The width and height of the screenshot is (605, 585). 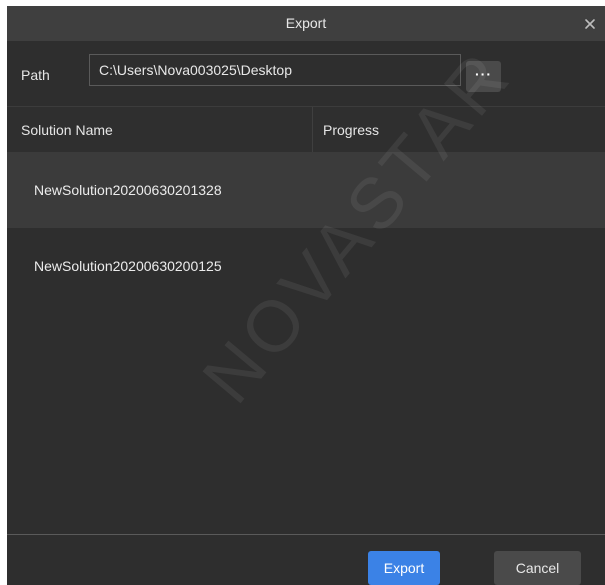 I want to click on table-header: Solution Name Progress, so click(x=306, y=129).